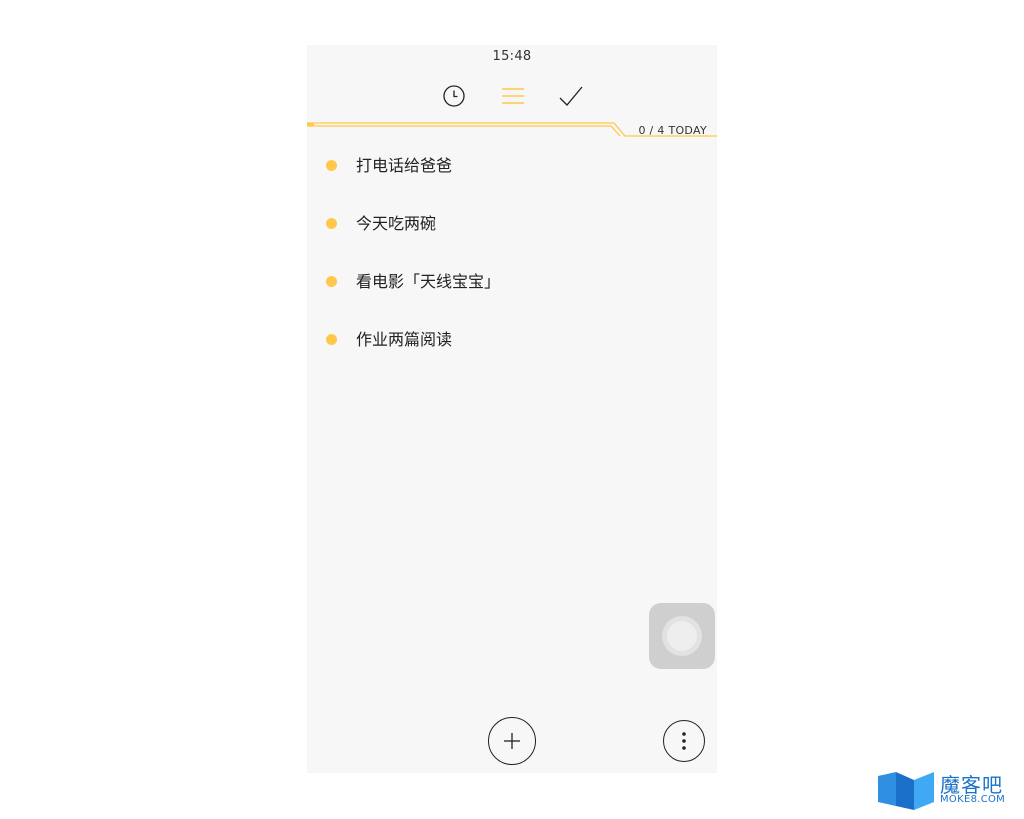  Describe the element at coordinates (906, 791) in the screenshot. I see `watermark-logo` at that location.